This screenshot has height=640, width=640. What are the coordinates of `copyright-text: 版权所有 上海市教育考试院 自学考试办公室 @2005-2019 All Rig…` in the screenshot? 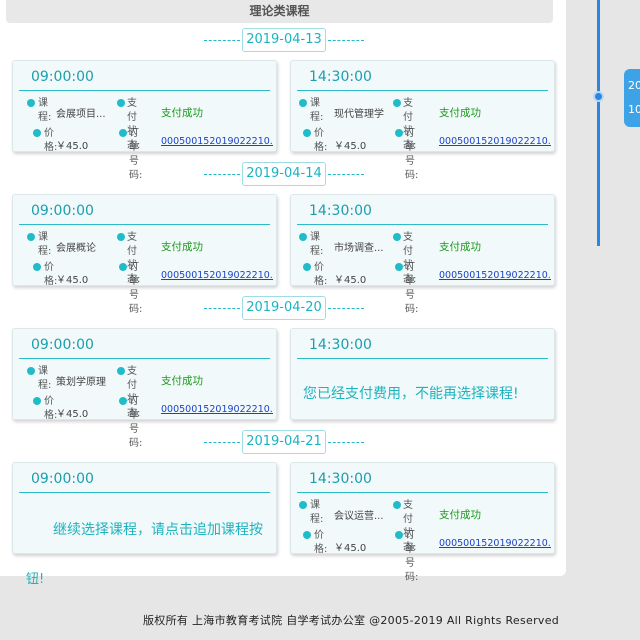 It's located at (351, 620).